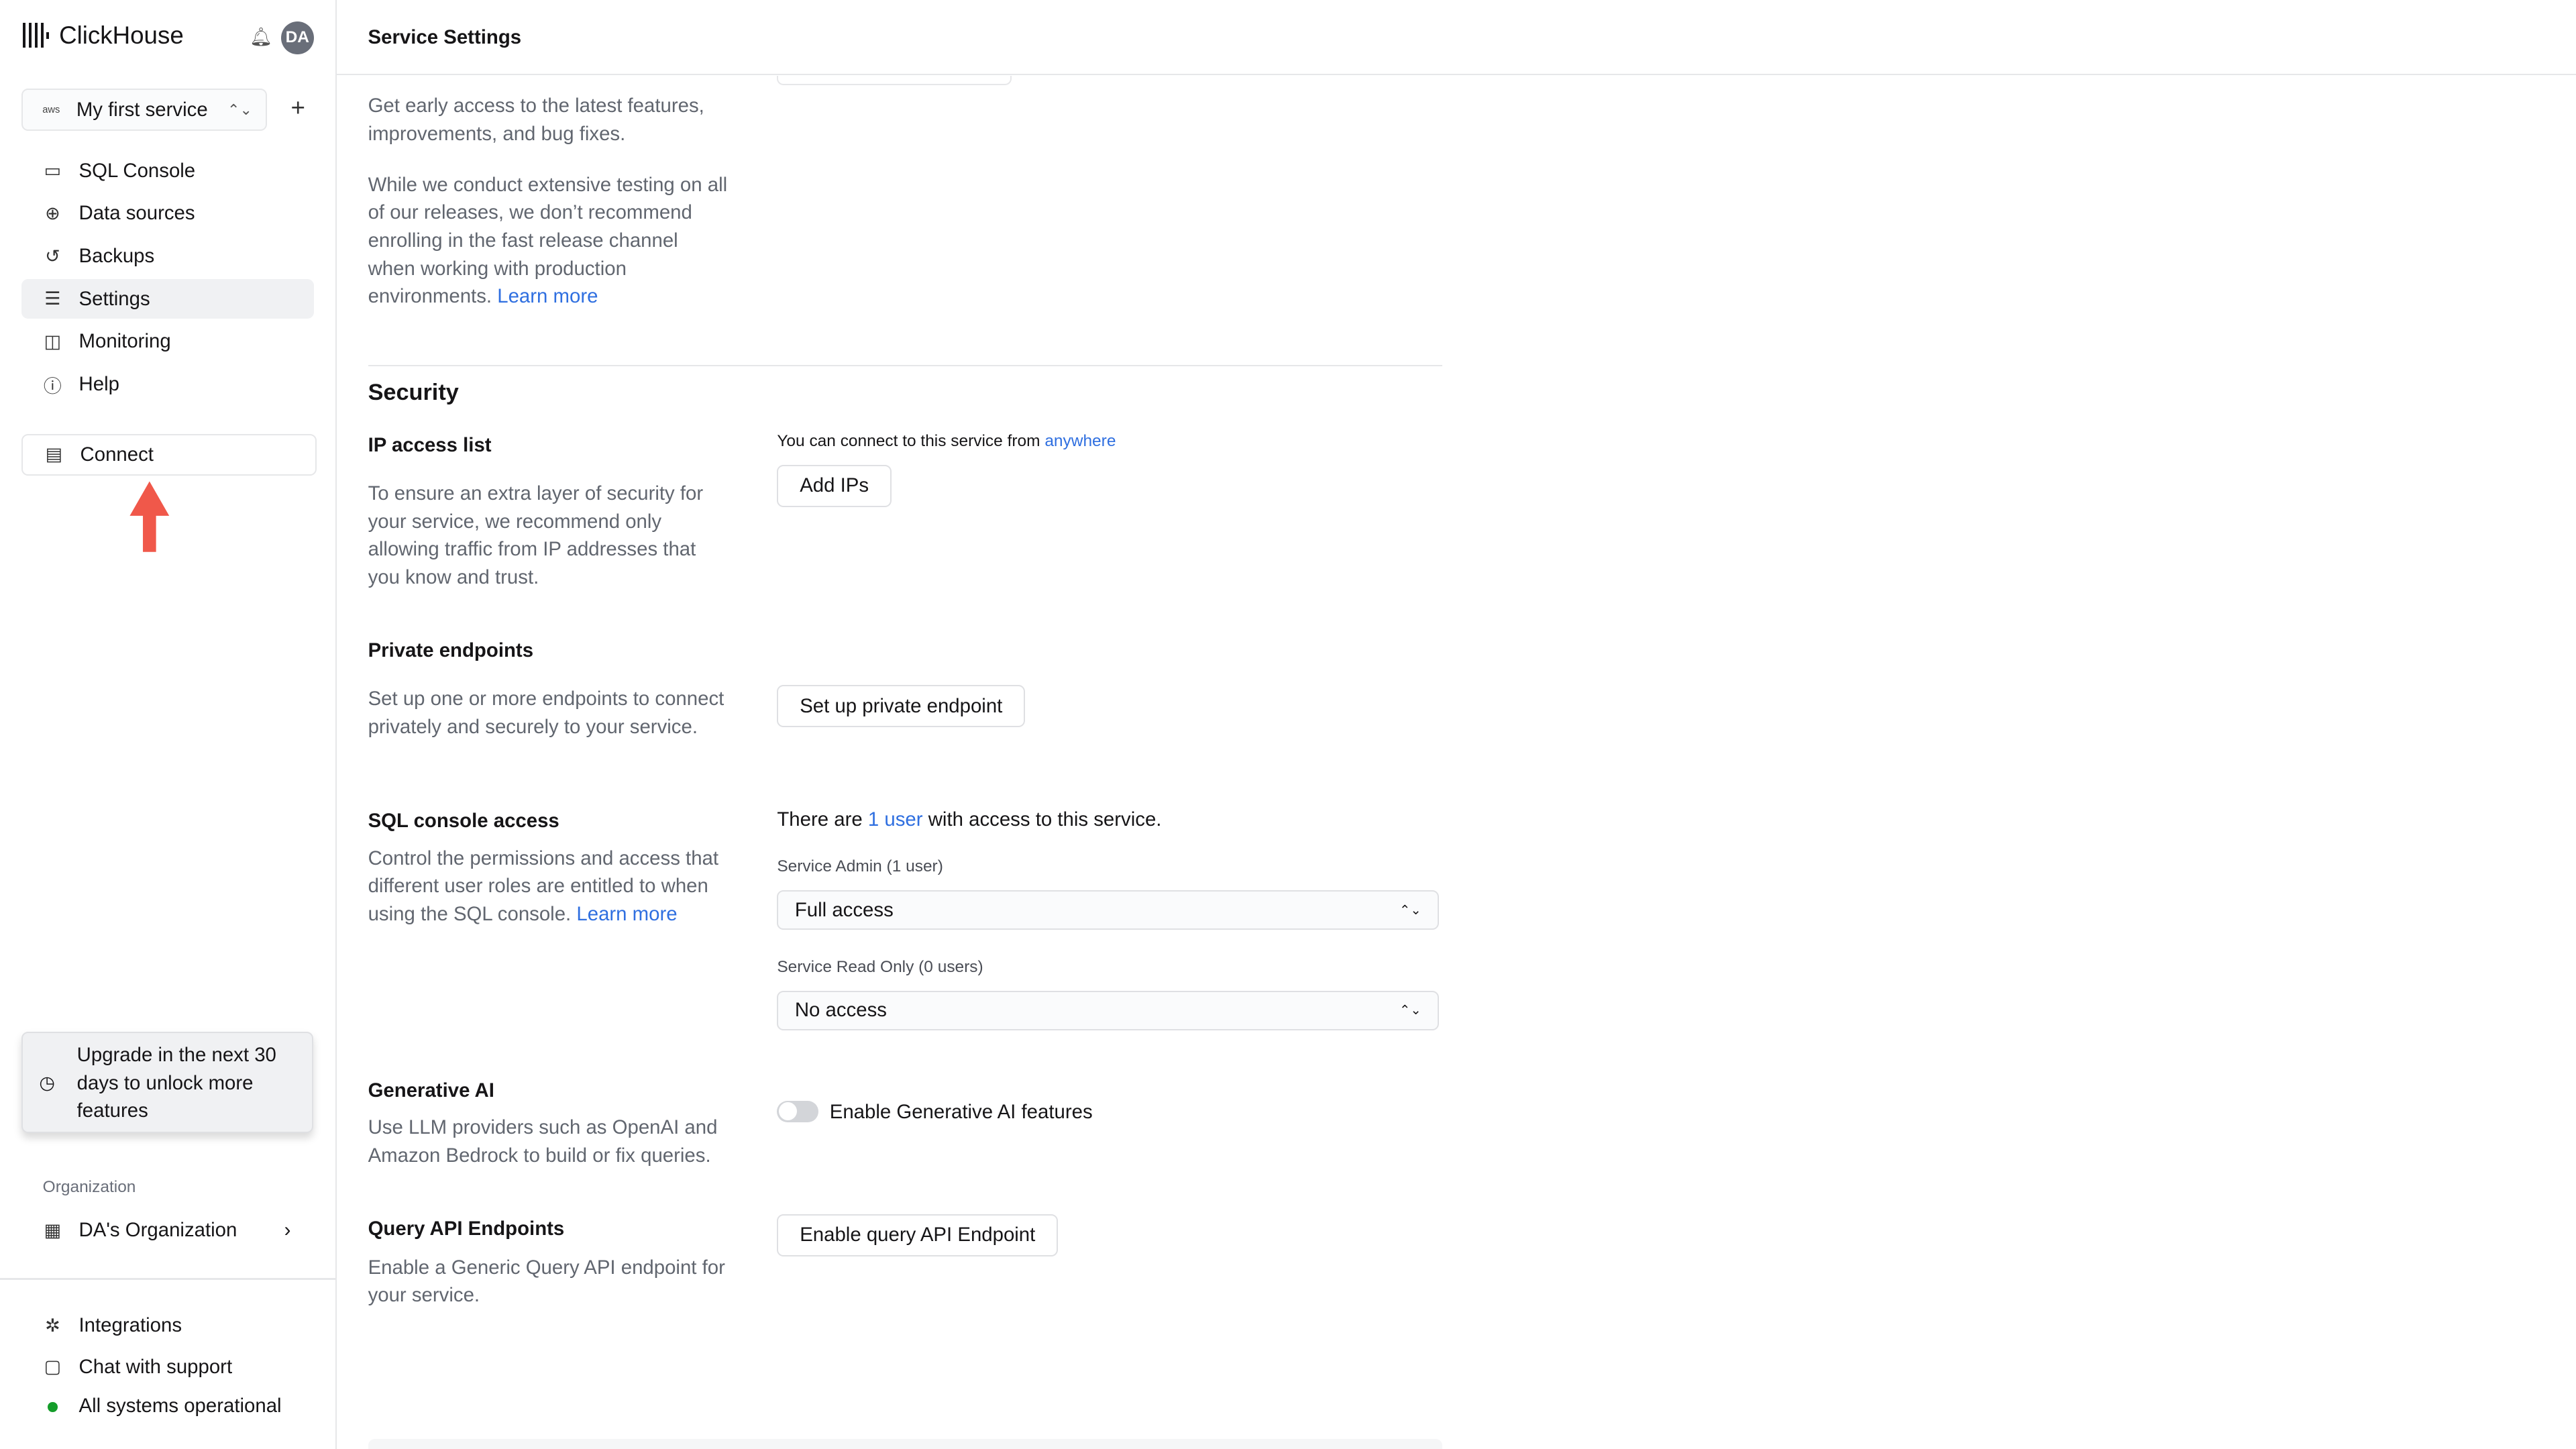  Describe the element at coordinates (901, 706) in the screenshot. I see `setup-private-endpoint-button: Set up private endpoint` at that location.